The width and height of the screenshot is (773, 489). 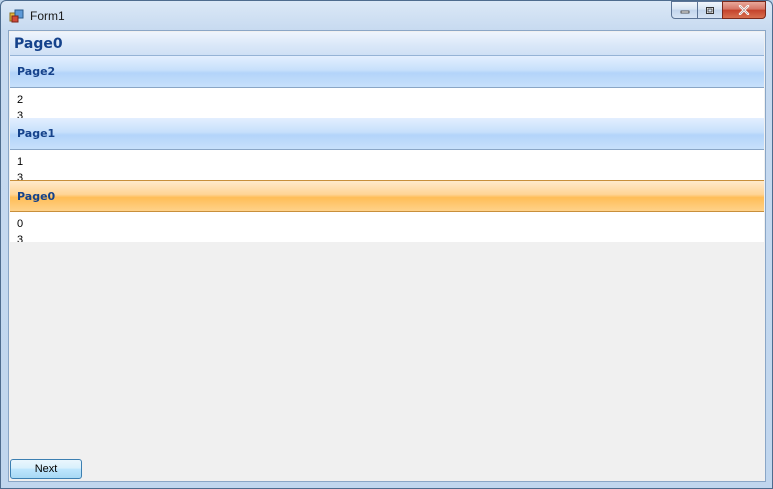 I want to click on close-button, so click(x=744, y=10).